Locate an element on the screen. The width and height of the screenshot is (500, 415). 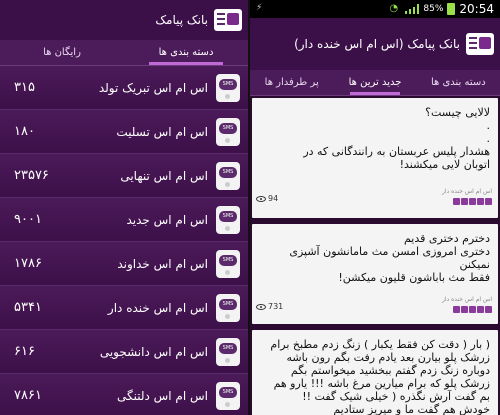
app-title: بانک پیامک (اس ام اس خنده دار) is located at coordinates (377, 44).